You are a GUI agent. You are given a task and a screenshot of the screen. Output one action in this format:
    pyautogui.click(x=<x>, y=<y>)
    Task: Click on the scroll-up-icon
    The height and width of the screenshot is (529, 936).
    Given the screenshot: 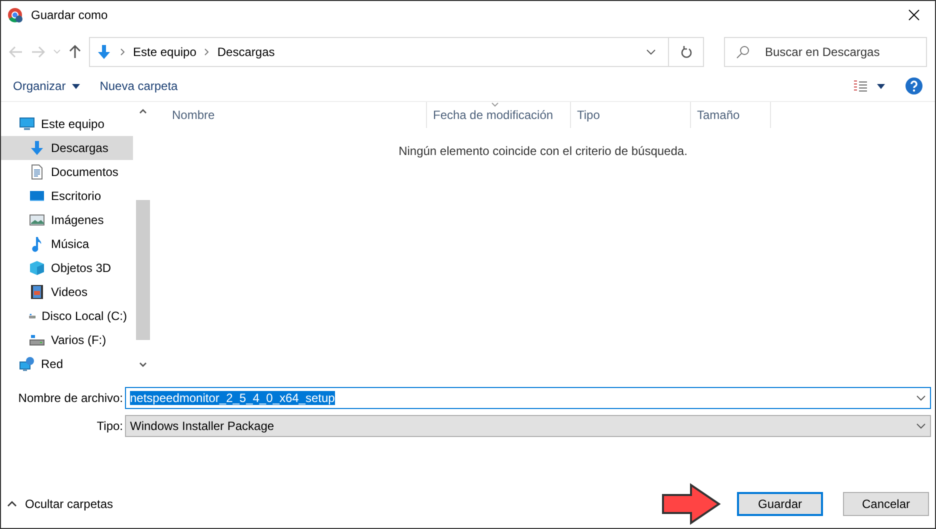 What is the action you would take?
    pyautogui.click(x=143, y=111)
    